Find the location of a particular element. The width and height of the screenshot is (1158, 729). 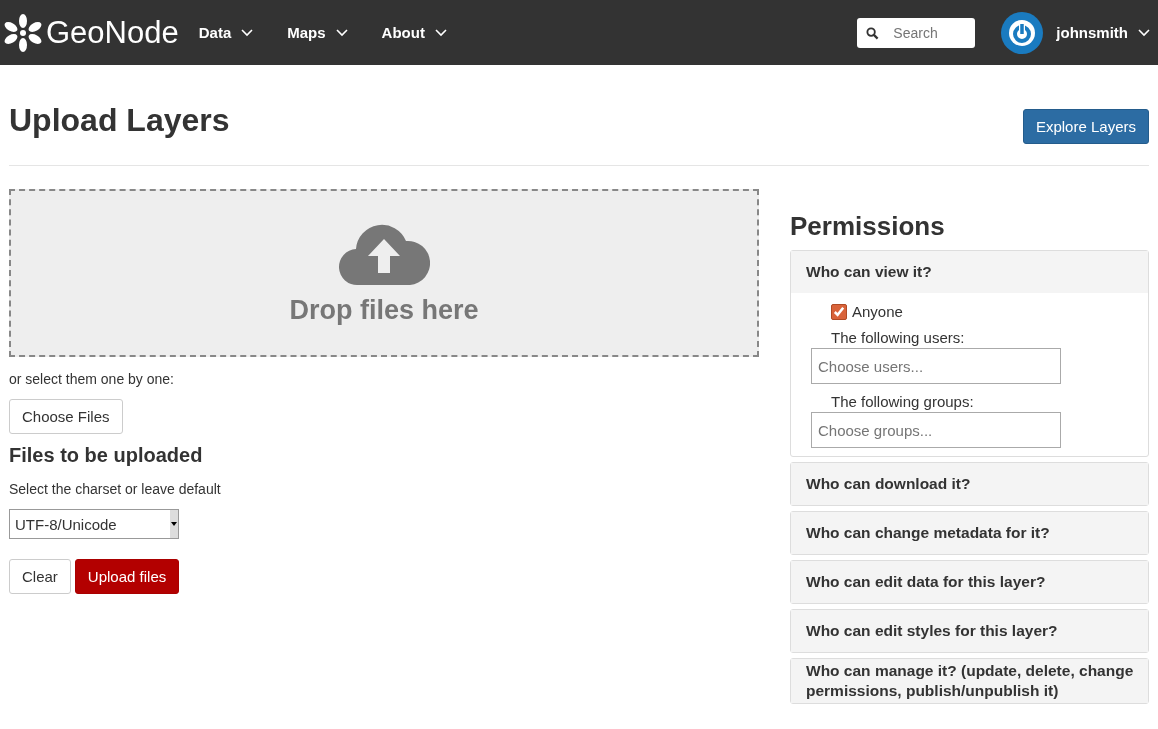

search-icon is located at coordinates (873, 33).